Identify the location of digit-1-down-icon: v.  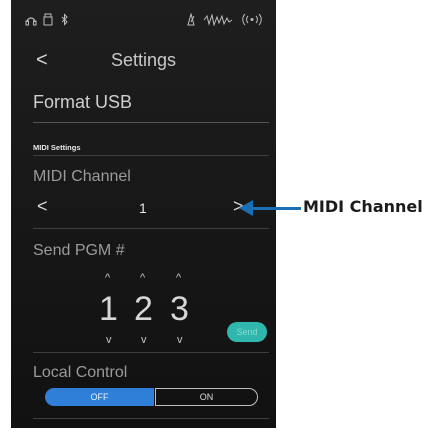
(109, 340).